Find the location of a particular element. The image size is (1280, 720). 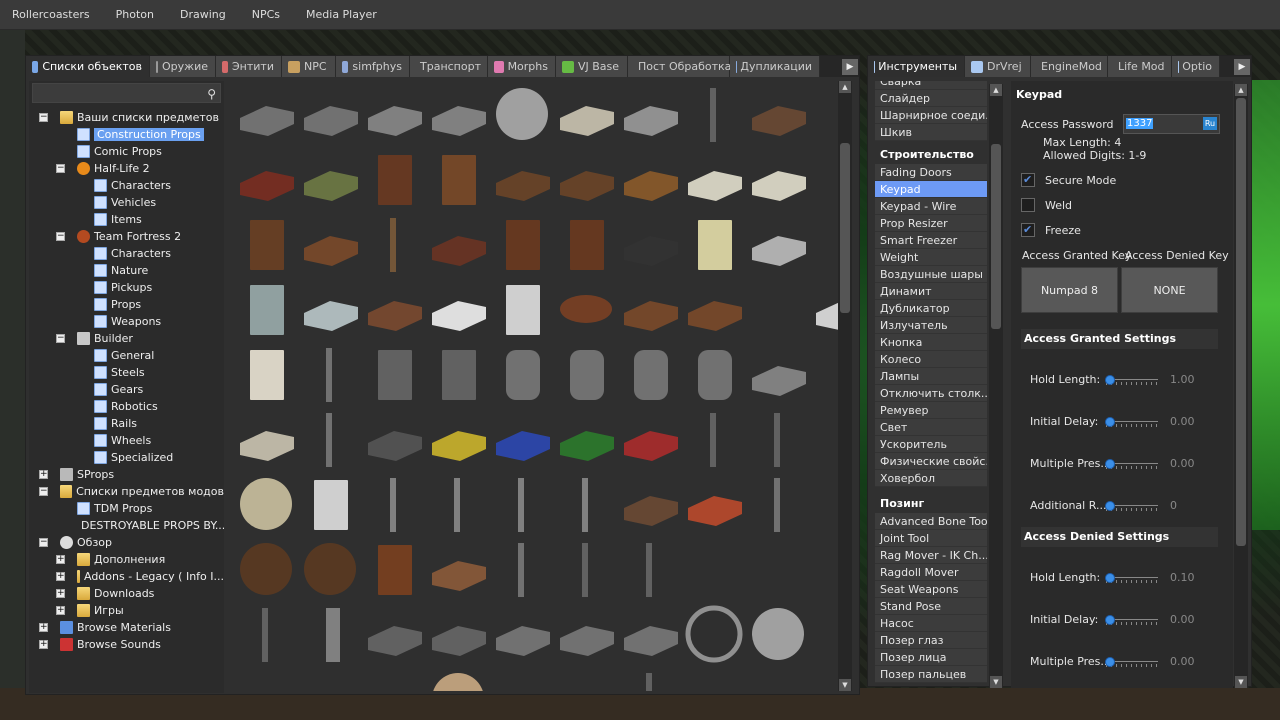

tree-node: + Дополнения is located at coordinates (126, 559).